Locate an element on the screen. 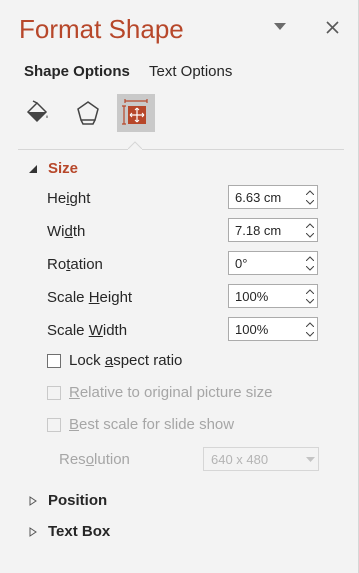 The height and width of the screenshot is (573, 359). fill-line-tab is located at coordinates (37, 113).